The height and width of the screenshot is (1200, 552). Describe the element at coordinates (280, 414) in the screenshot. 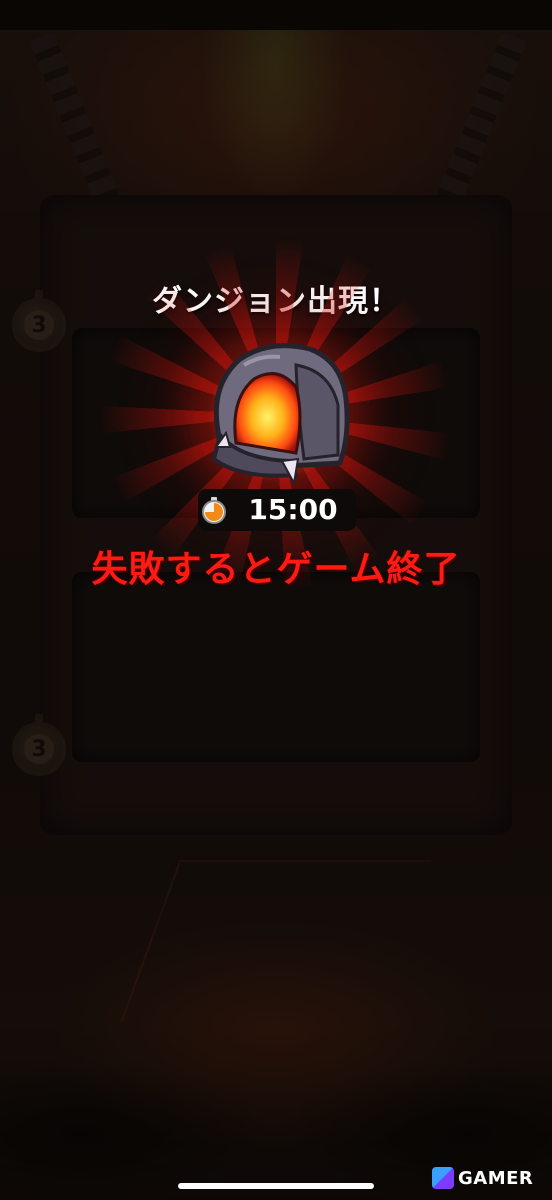

I see `cave-dungeon-icon` at that location.